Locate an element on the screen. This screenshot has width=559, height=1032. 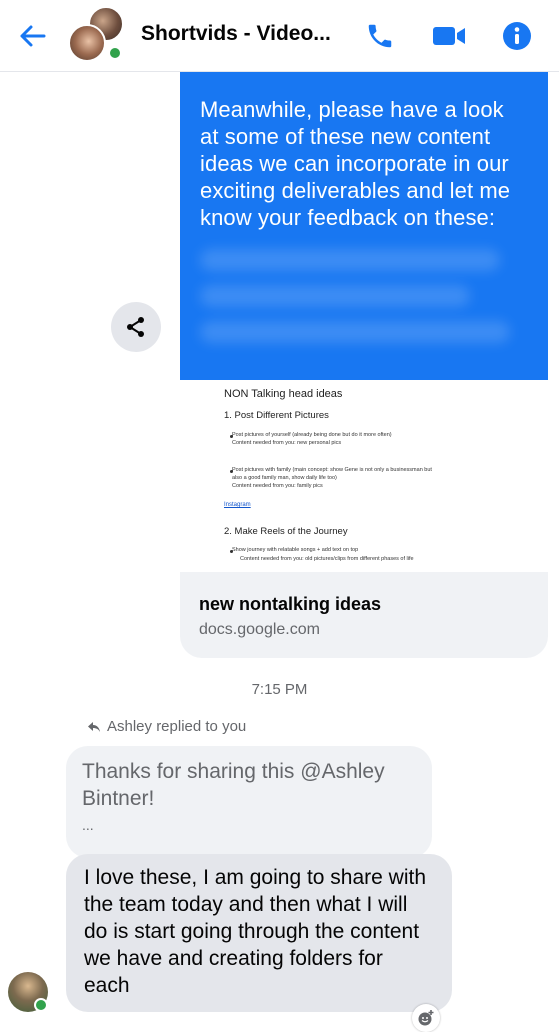
info-icon is located at coordinates (517, 36).